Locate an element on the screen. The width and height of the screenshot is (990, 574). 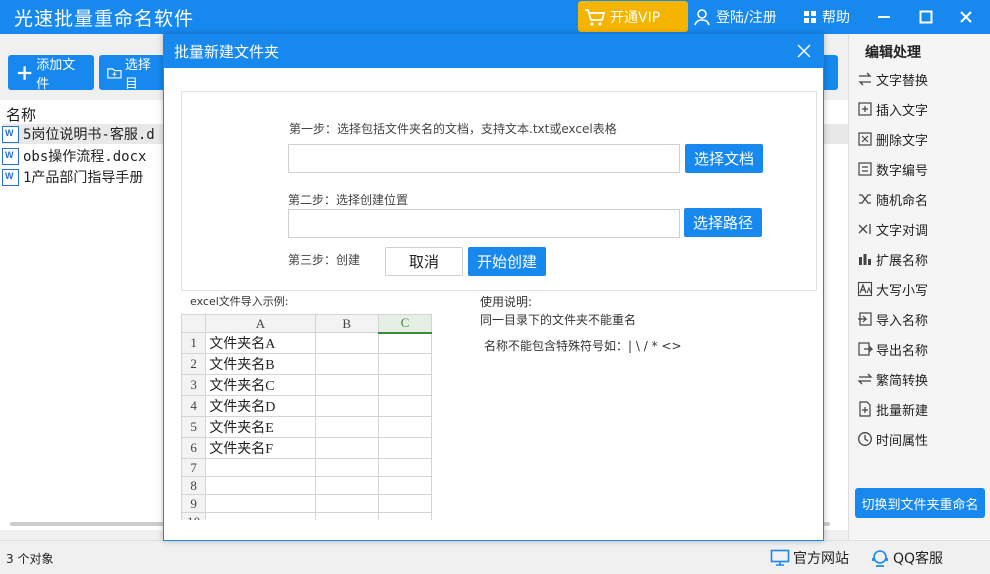
extension-icon is located at coordinates (865, 259).